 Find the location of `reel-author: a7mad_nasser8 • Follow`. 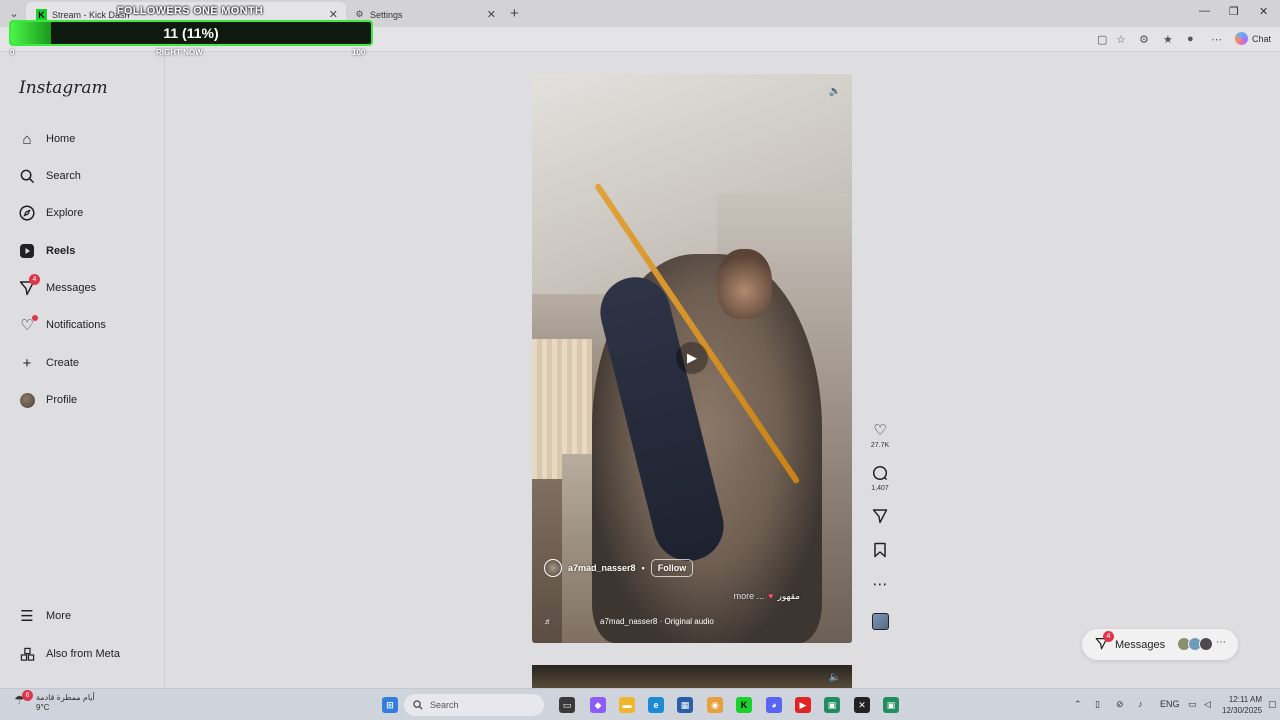

reel-author: a7mad_nasser8 • Follow is located at coordinates (619, 568).